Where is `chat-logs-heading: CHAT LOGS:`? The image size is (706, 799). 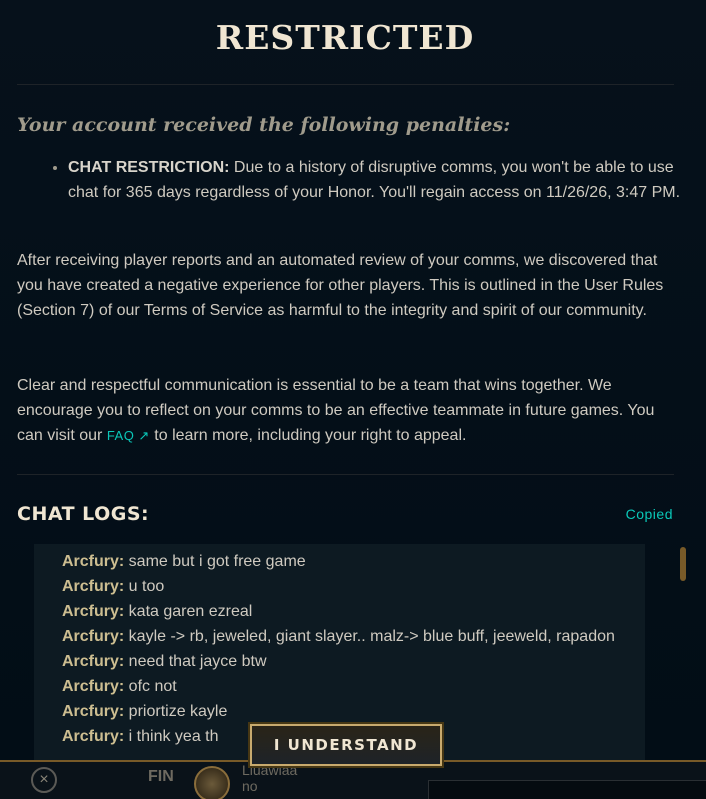 chat-logs-heading: CHAT LOGS: is located at coordinates (83, 514).